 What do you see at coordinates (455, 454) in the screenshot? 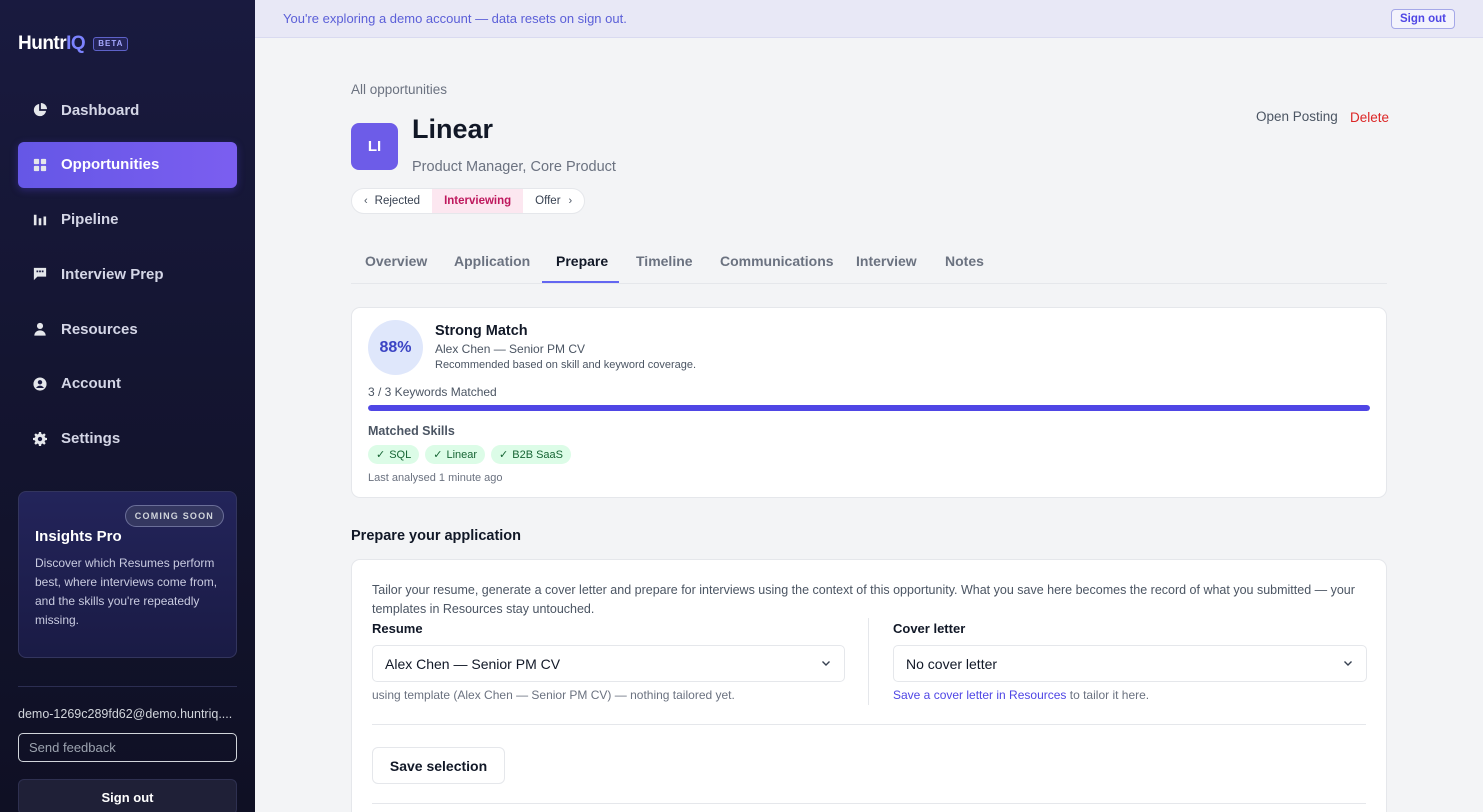
I see `skill-chip: ✓ Linear` at bounding box center [455, 454].